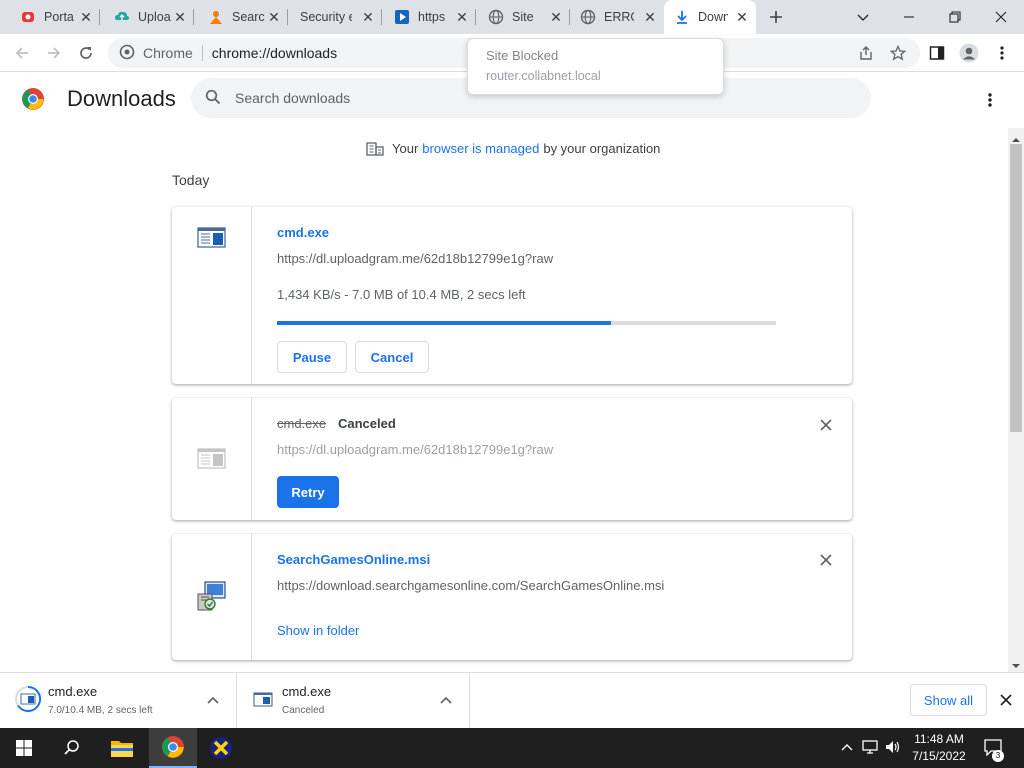  Describe the element at coordinates (444, 323) in the screenshot. I see `progress-fill` at that location.